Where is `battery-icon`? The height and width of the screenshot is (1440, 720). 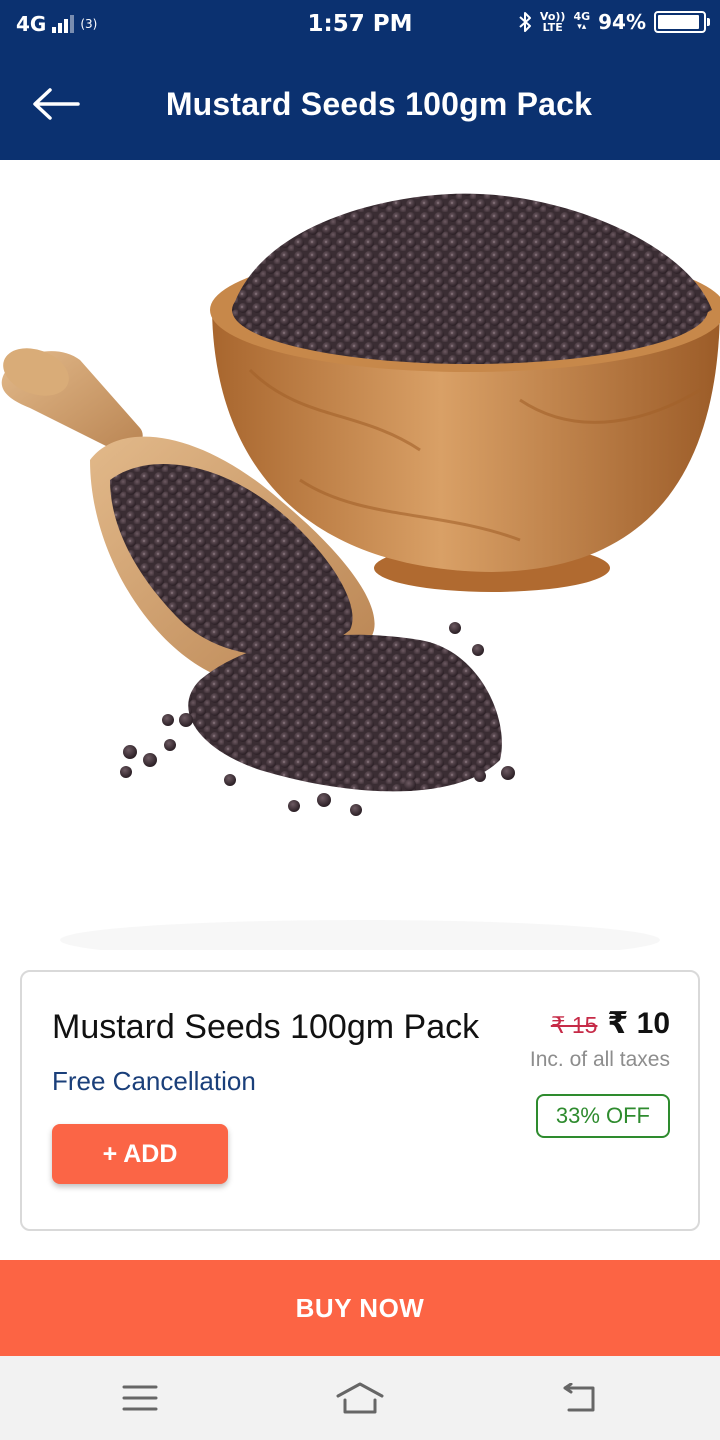
battery-icon is located at coordinates (682, 22).